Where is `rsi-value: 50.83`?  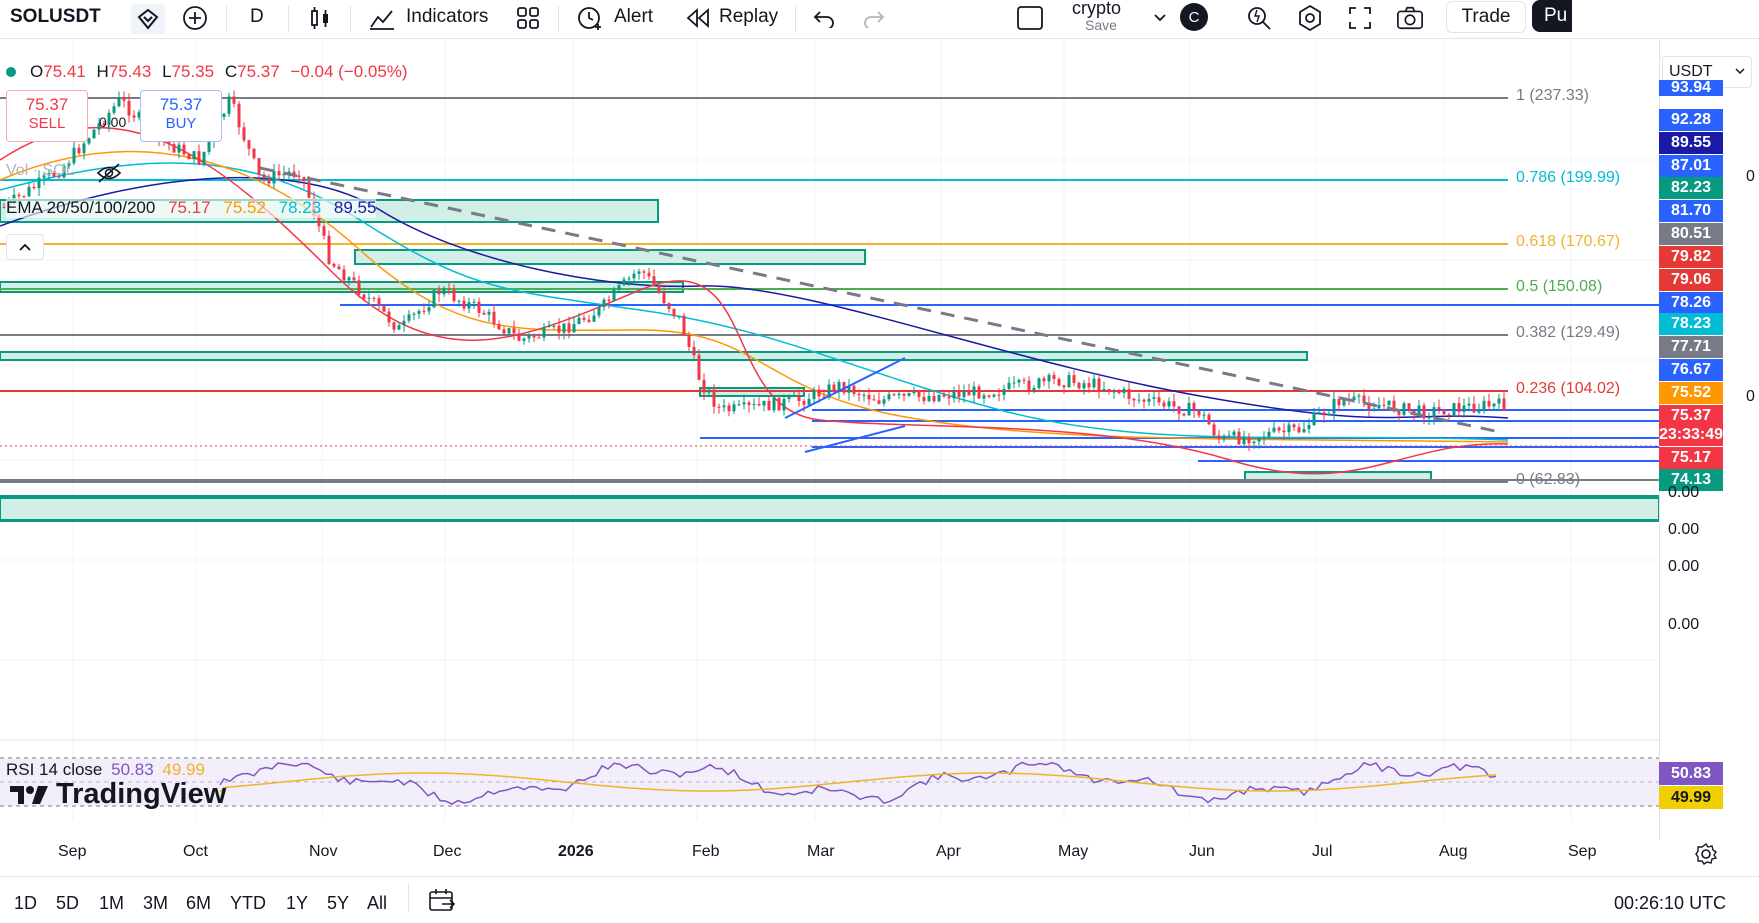 rsi-value: 50.83 is located at coordinates (132, 769).